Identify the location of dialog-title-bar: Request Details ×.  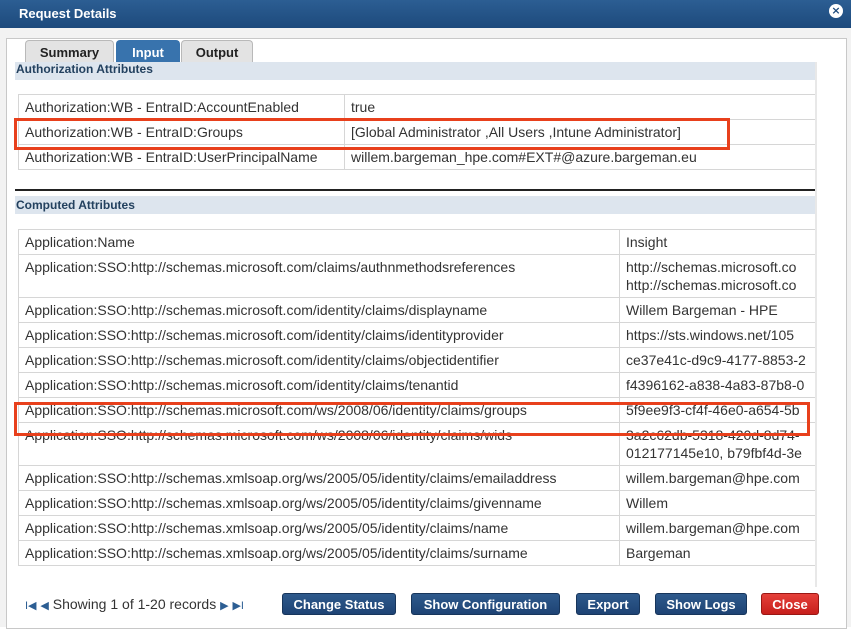
(425, 14).